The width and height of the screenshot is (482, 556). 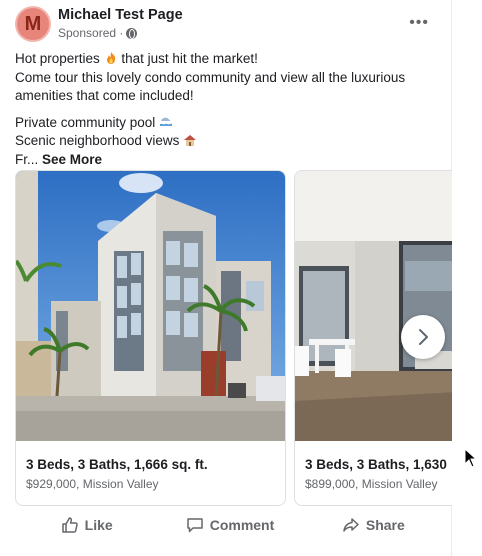 I want to click on house-icon, so click(x=190, y=140).